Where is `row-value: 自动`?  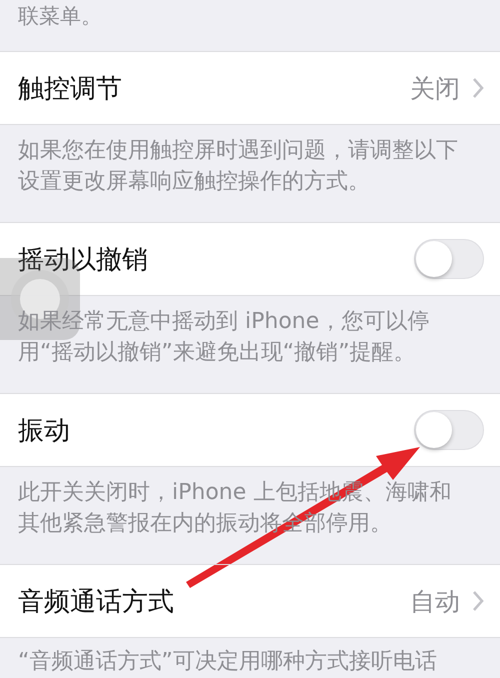
row-value: 自动 is located at coordinates (435, 602).